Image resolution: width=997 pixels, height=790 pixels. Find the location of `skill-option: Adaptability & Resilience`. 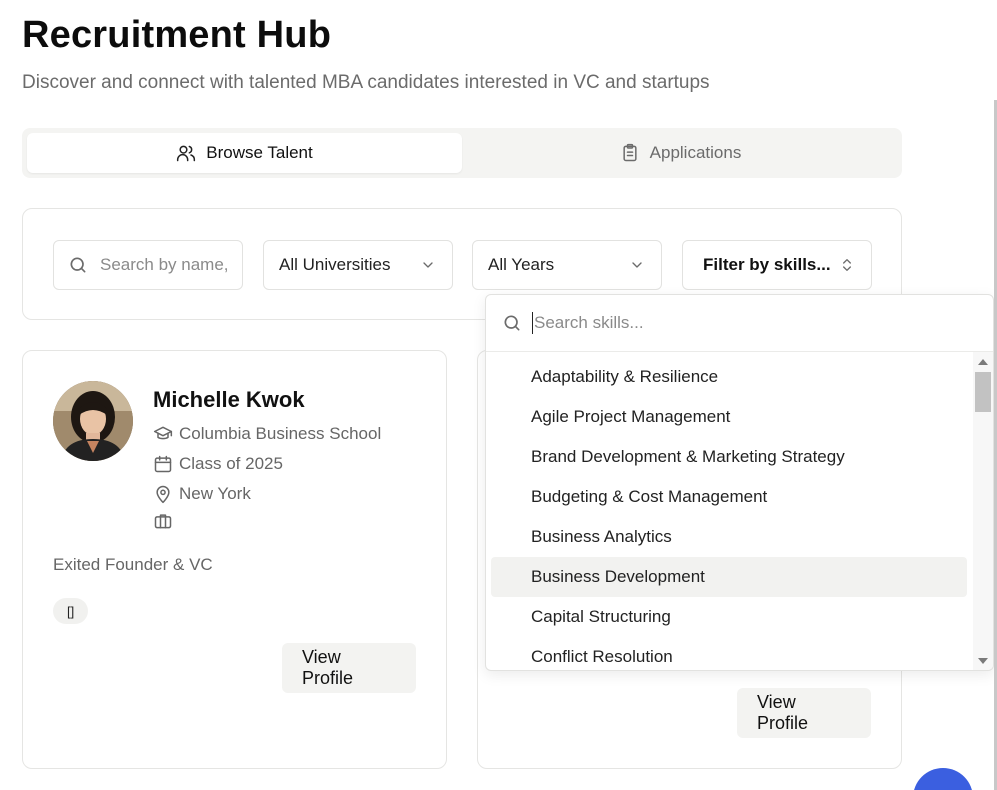

skill-option: Adaptability & Resilience is located at coordinates (729, 377).